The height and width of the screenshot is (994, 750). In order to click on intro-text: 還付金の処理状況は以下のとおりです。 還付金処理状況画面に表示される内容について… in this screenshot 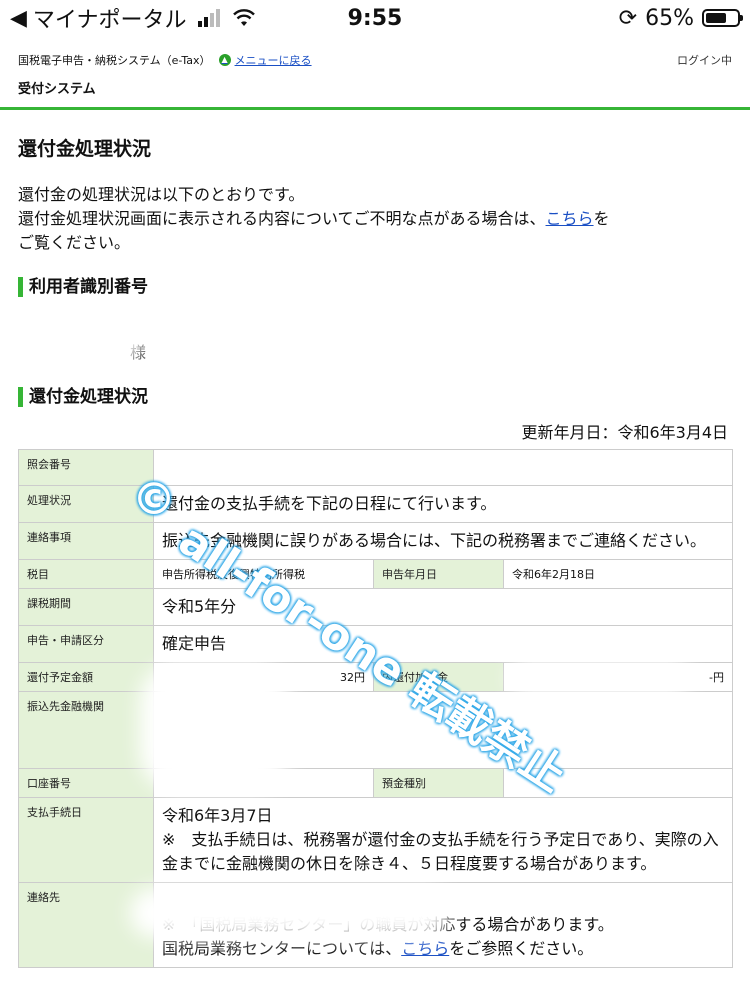, I will do `click(375, 219)`.